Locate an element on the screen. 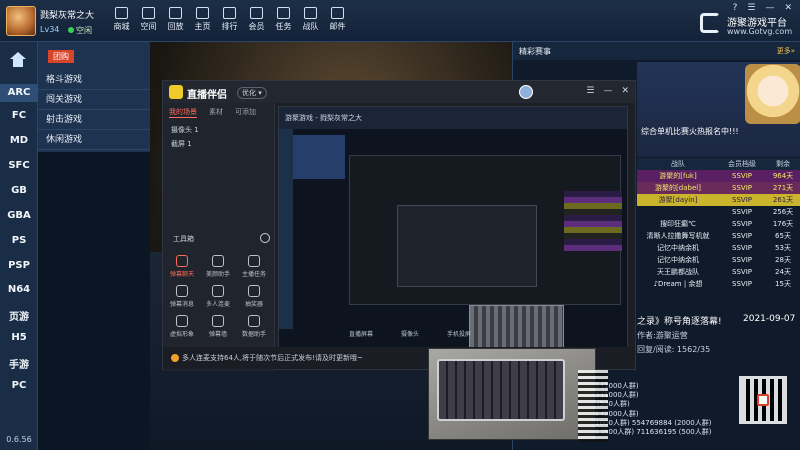  stream-titlebar: 直播伴侣 优化 ▾ ☰ — ✕ is located at coordinates (399, 92).